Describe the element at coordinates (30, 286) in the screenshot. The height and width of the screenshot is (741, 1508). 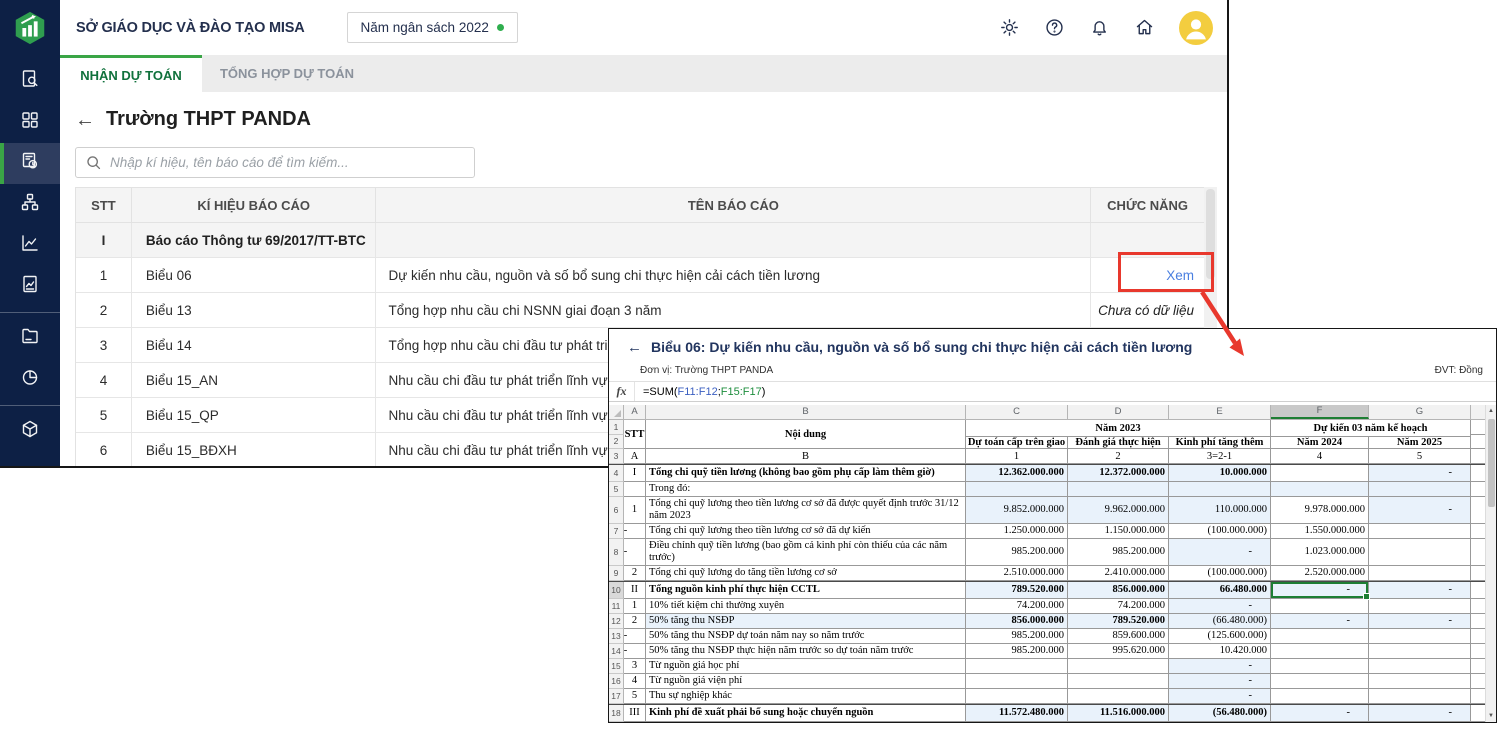
I see `sidebar-item-report-summary` at that location.